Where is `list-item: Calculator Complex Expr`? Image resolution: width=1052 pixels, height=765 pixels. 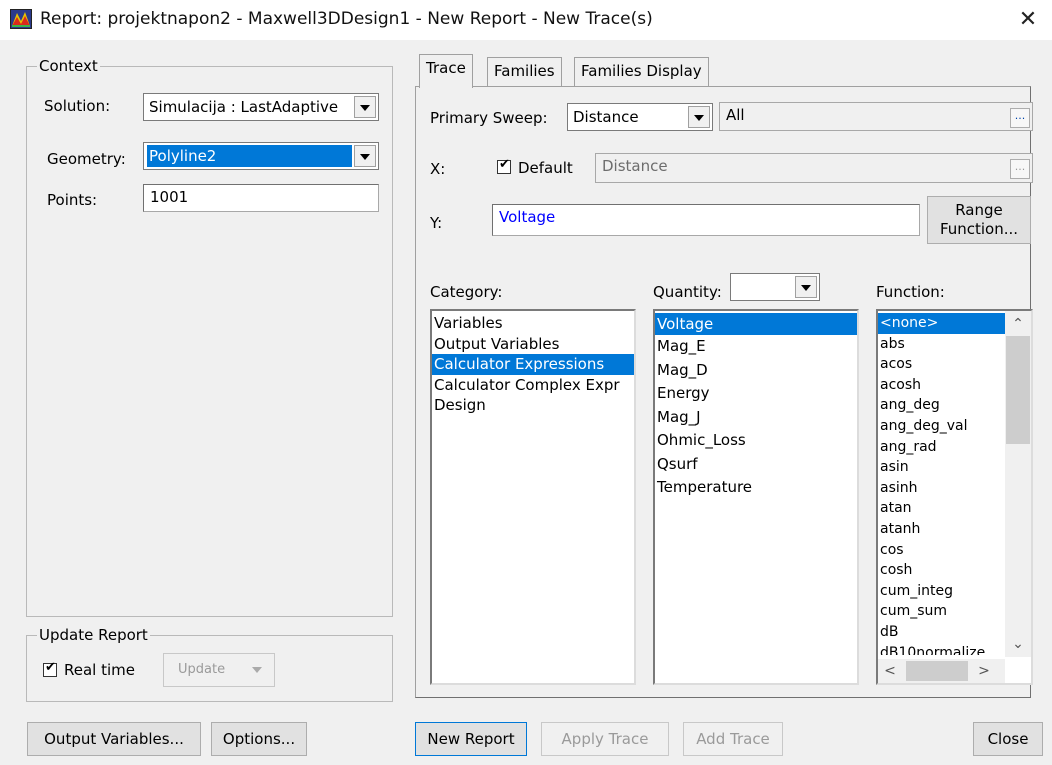 list-item: Calculator Complex Expr is located at coordinates (533, 385).